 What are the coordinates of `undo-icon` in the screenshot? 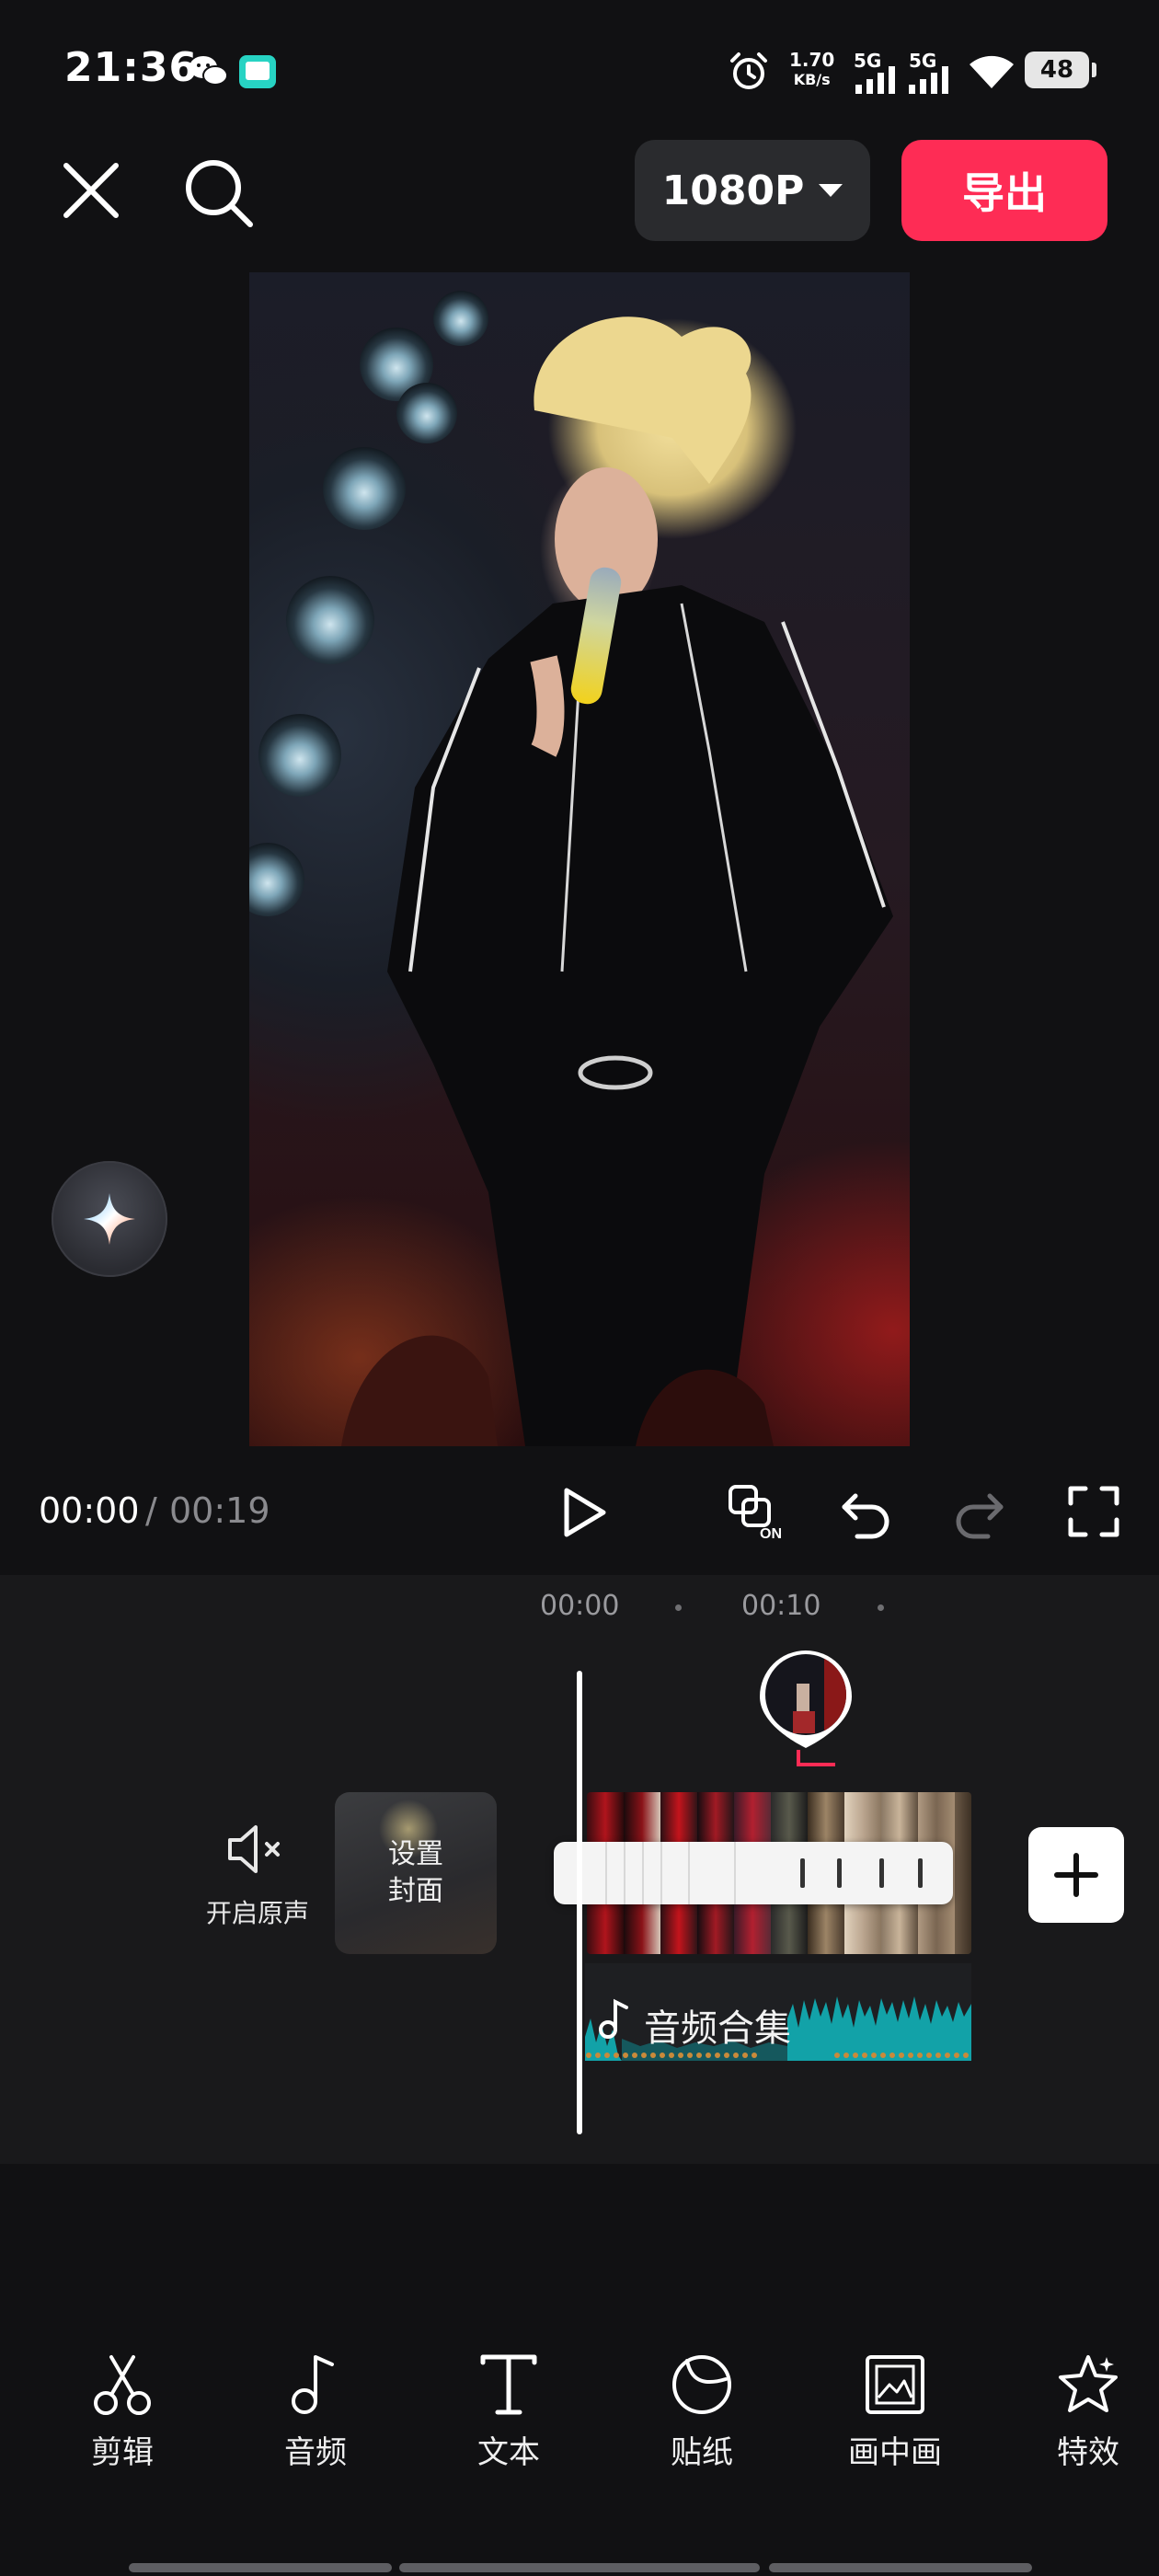 It's located at (865, 1511).